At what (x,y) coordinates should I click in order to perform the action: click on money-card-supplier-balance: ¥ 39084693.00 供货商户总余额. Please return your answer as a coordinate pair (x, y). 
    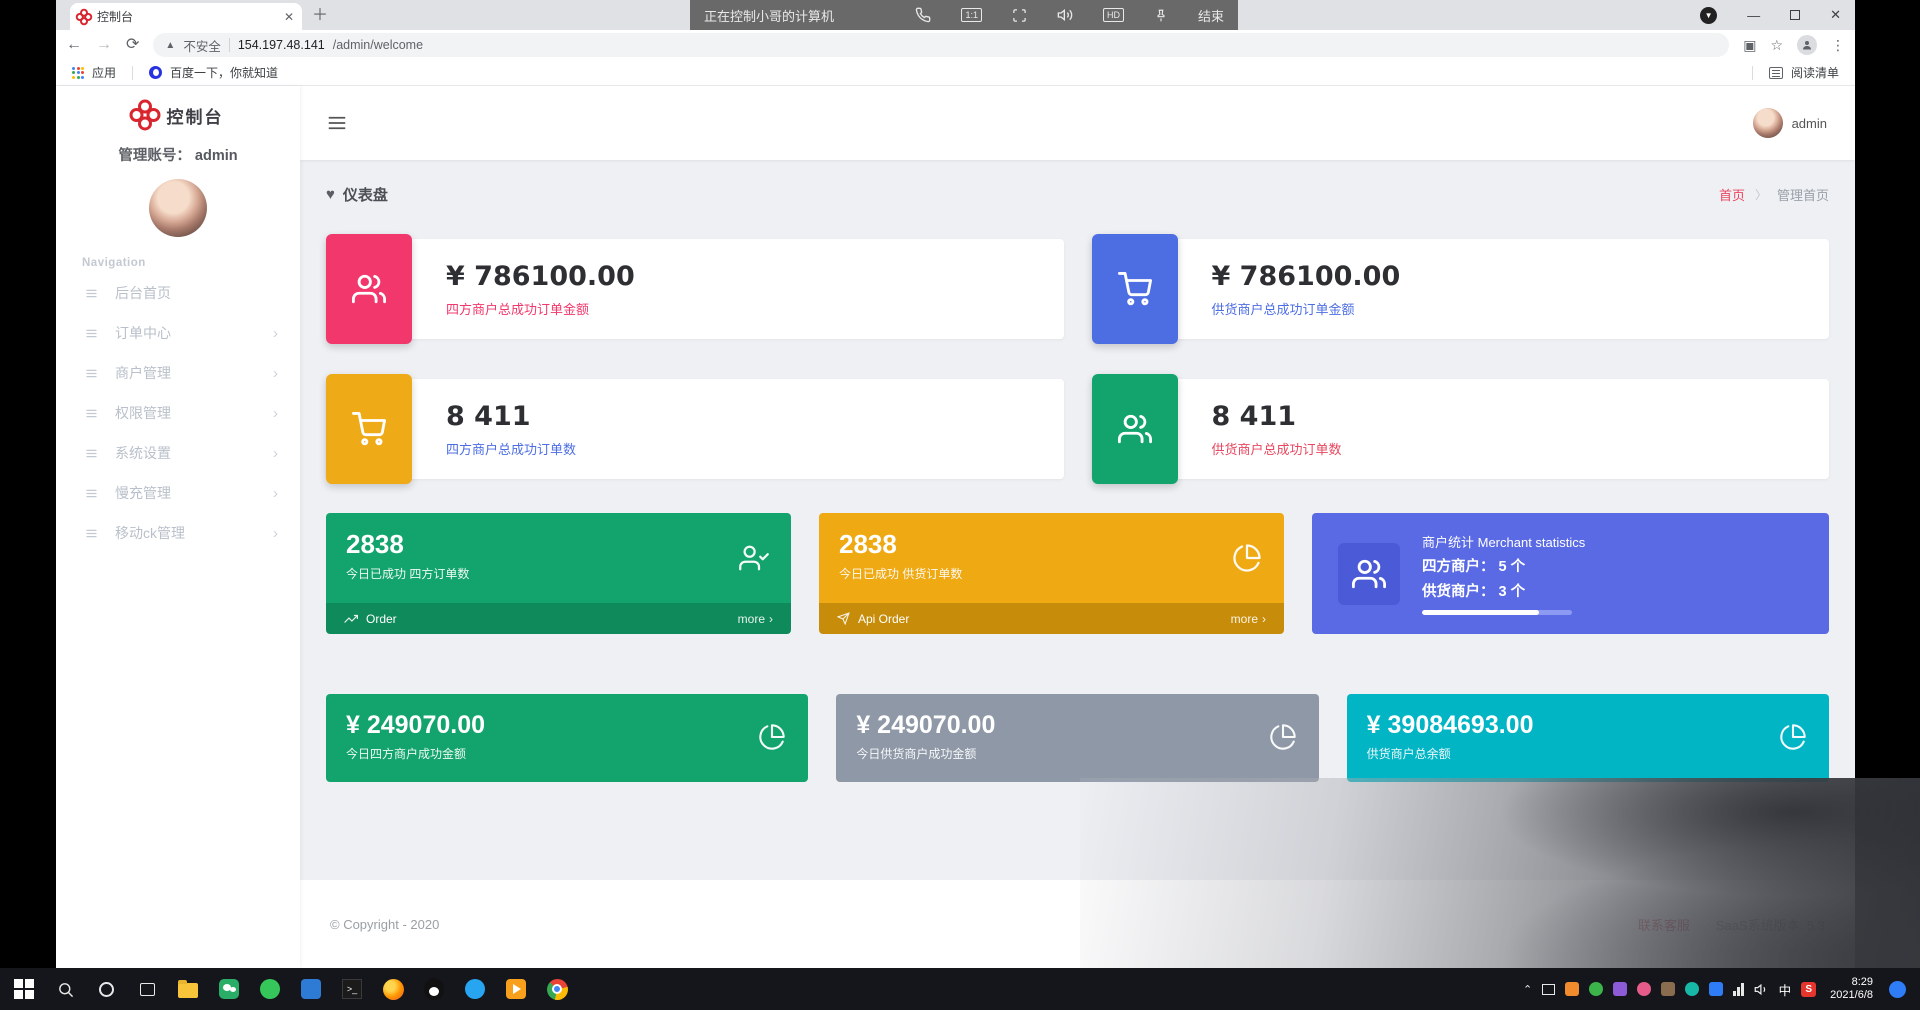
    Looking at the image, I should click on (1587, 738).